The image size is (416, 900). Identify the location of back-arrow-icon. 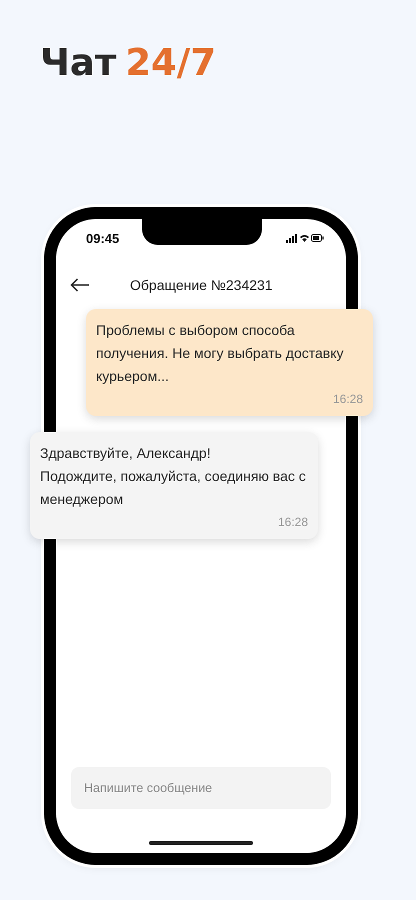
(80, 285).